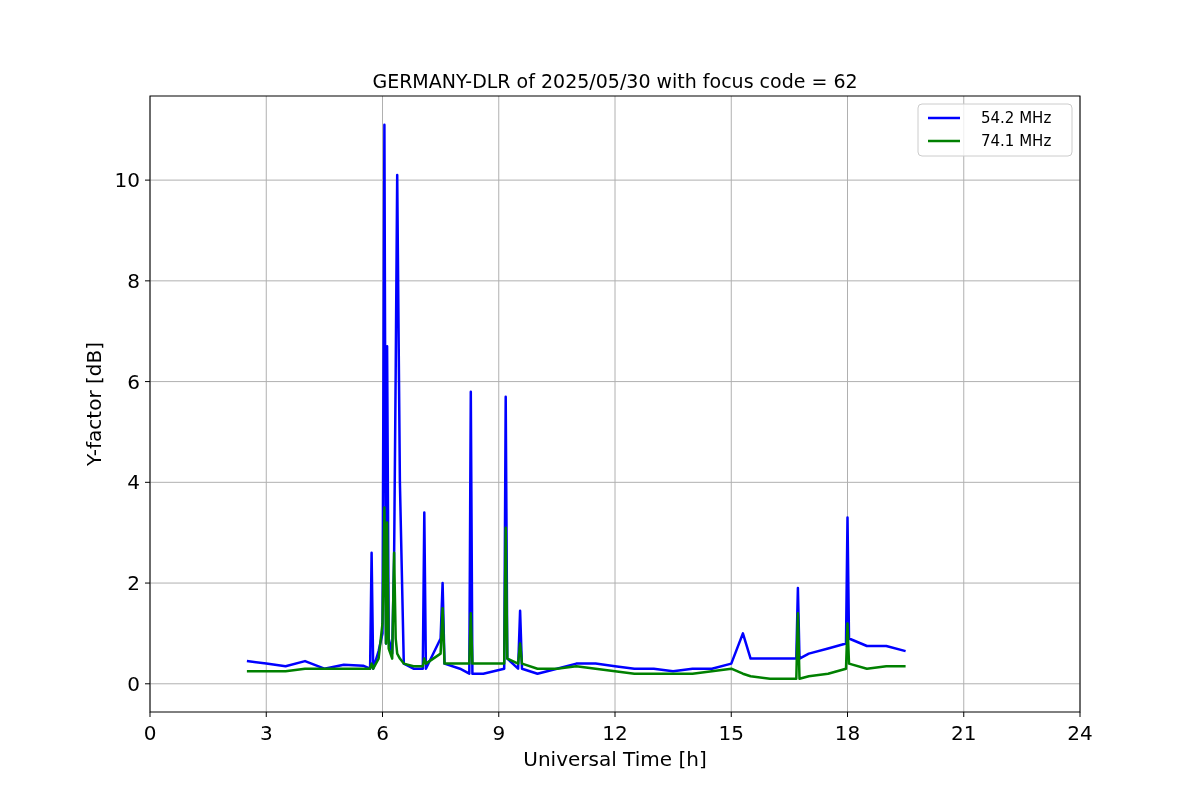  What do you see at coordinates (133, 583) in the screenshot?
I see `y-tick-label: 2` at bounding box center [133, 583].